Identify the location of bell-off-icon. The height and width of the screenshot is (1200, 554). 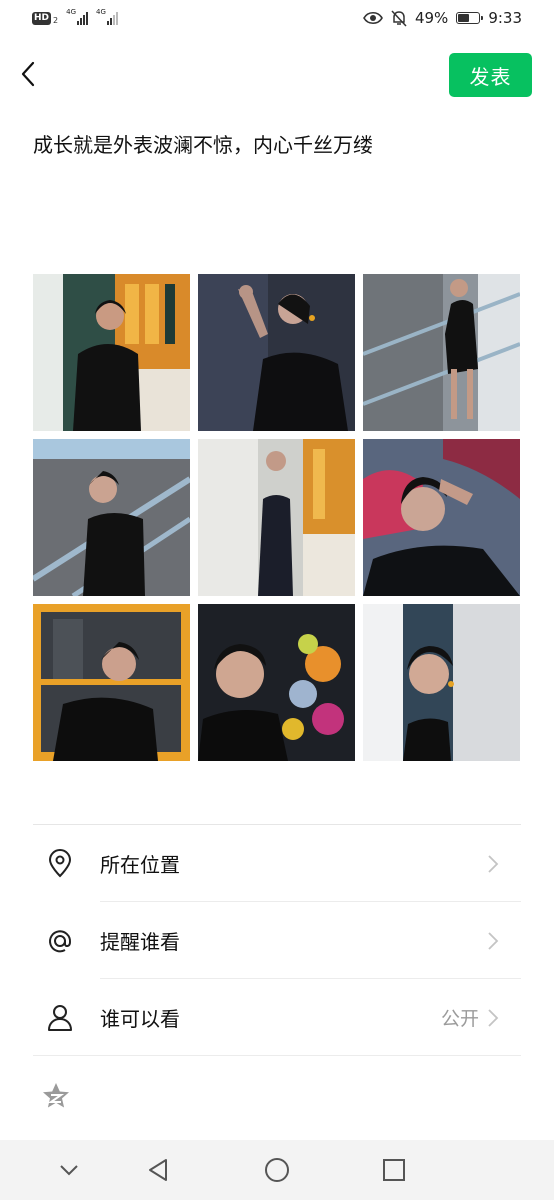
(399, 18).